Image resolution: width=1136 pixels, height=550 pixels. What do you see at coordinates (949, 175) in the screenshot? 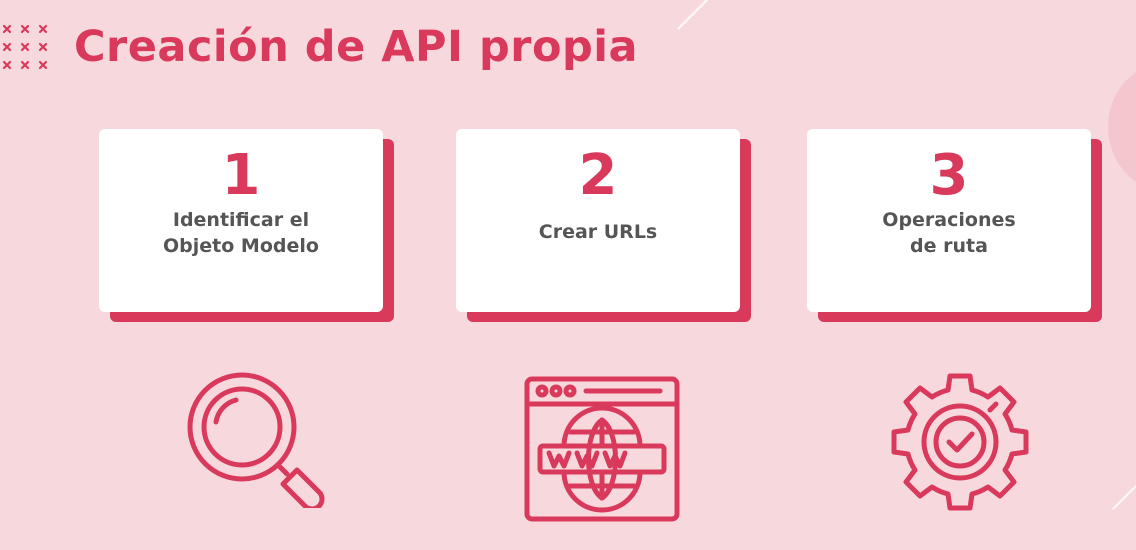
I see `step-number: 3` at bounding box center [949, 175].